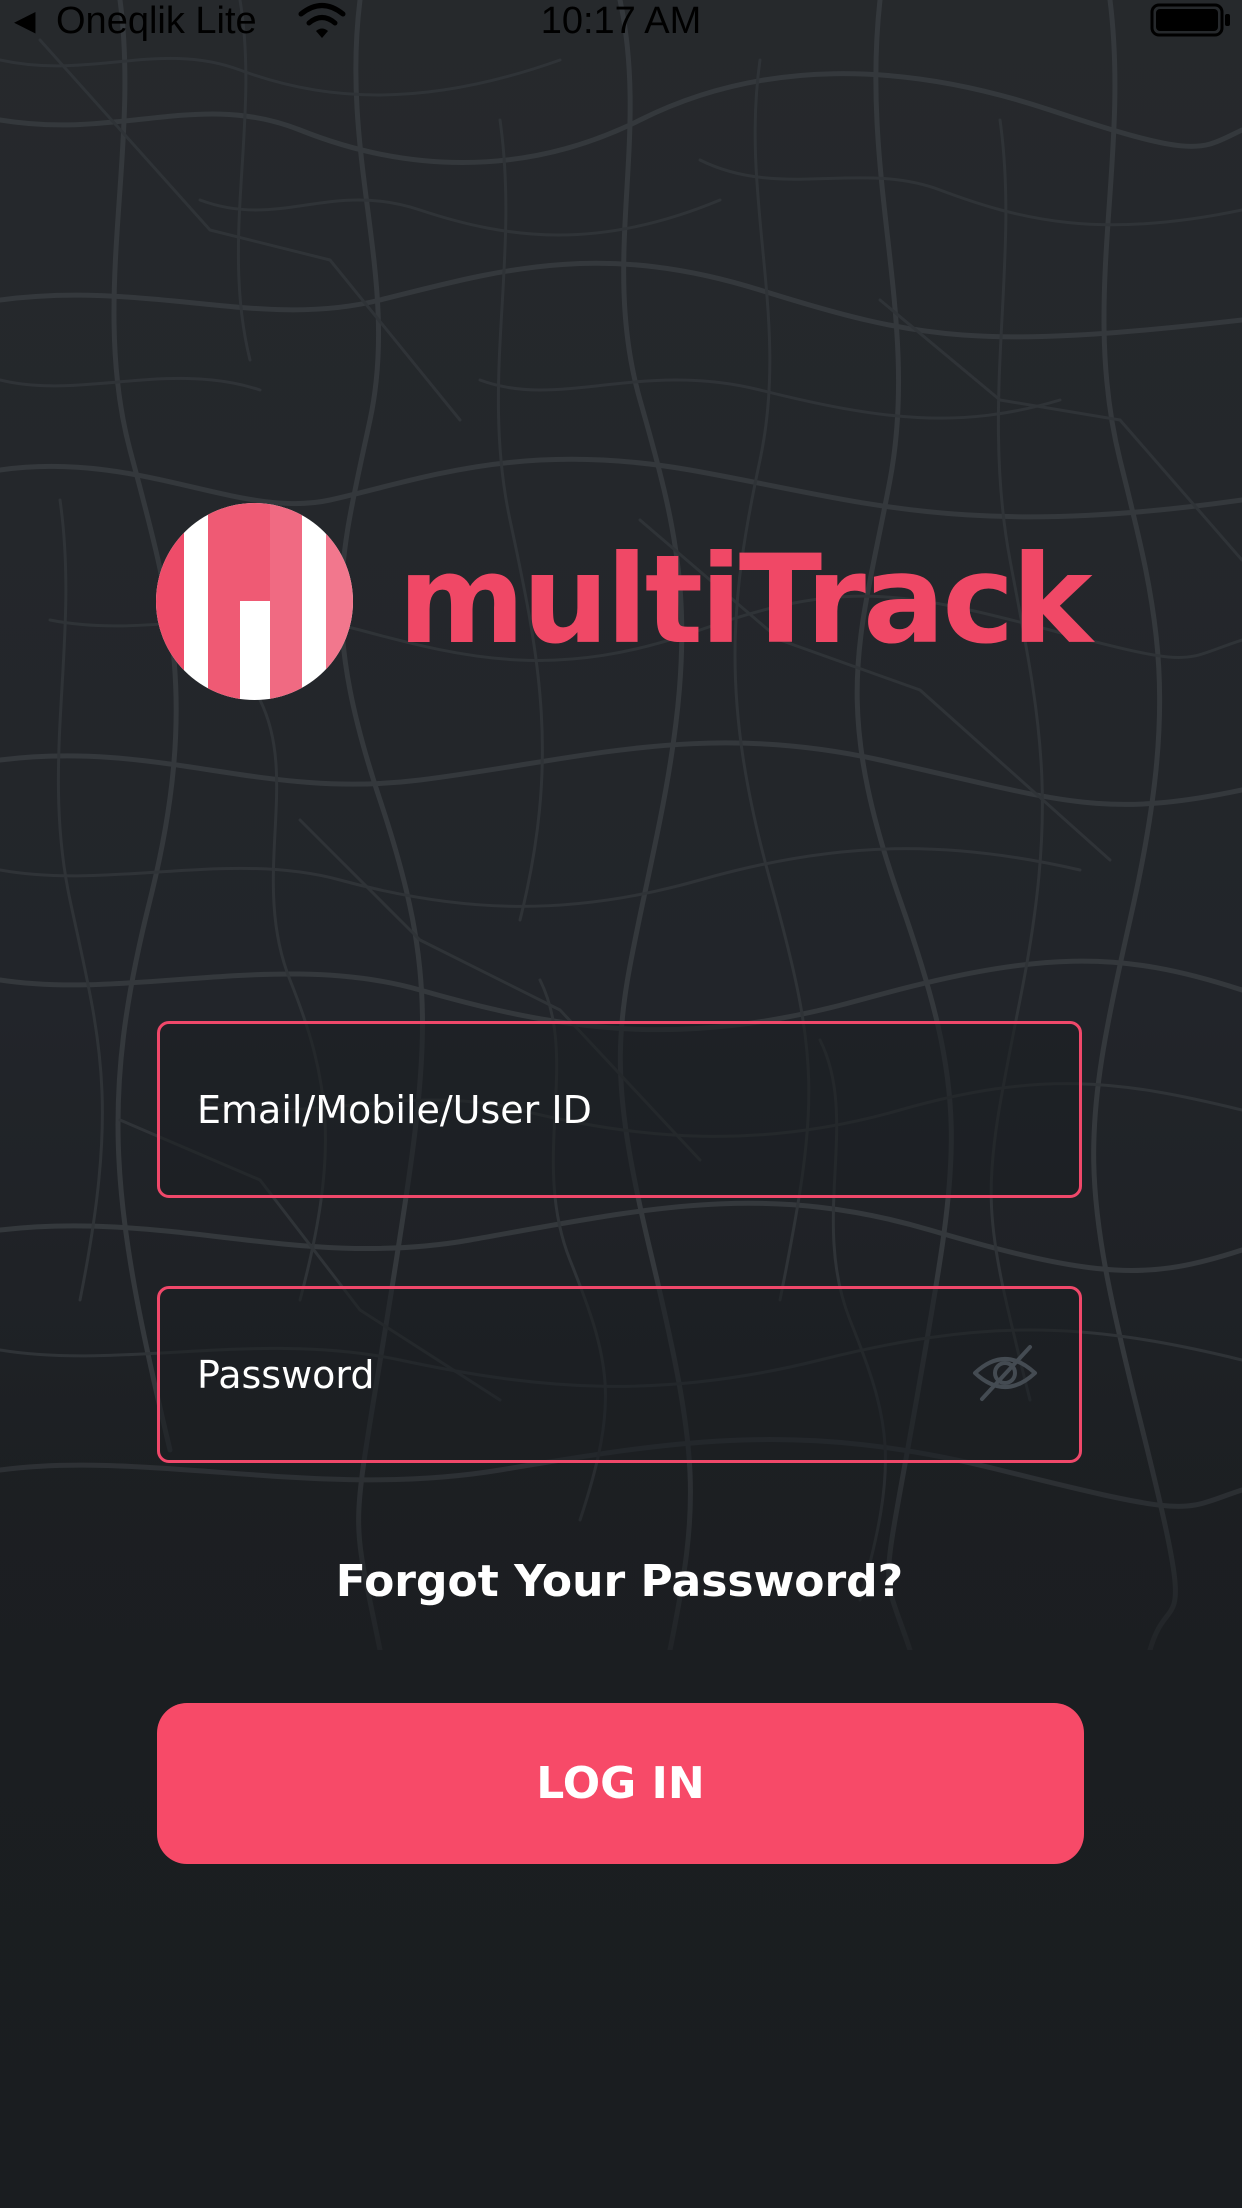 This screenshot has width=1242, height=2208. What do you see at coordinates (619, 1582) in the screenshot?
I see `forgot-password-link: Forgot Your Password?` at bounding box center [619, 1582].